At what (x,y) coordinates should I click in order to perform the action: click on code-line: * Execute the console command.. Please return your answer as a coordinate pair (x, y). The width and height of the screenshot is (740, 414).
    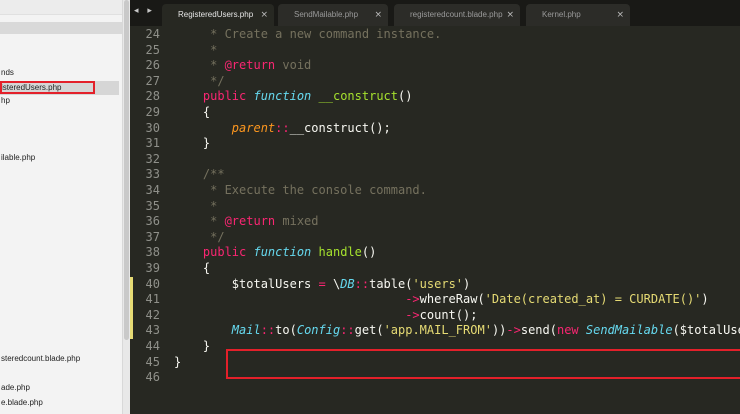
    Looking at the image, I should click on (300, 191).